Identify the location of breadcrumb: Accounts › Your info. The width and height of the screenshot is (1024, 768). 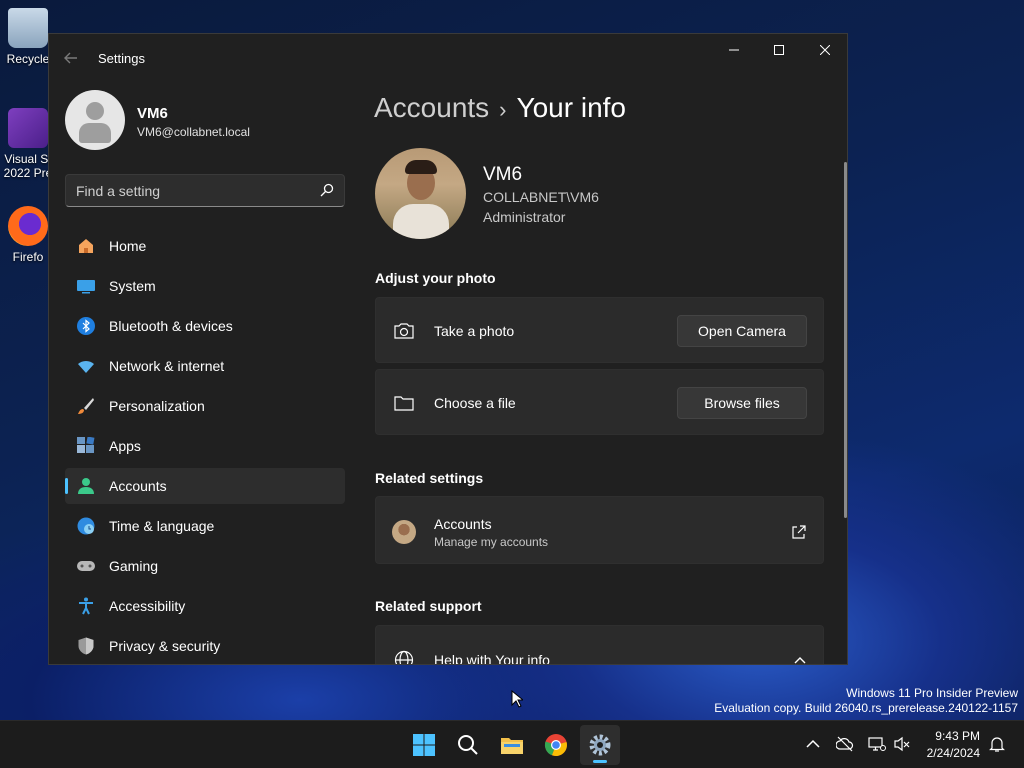
(500, 108).